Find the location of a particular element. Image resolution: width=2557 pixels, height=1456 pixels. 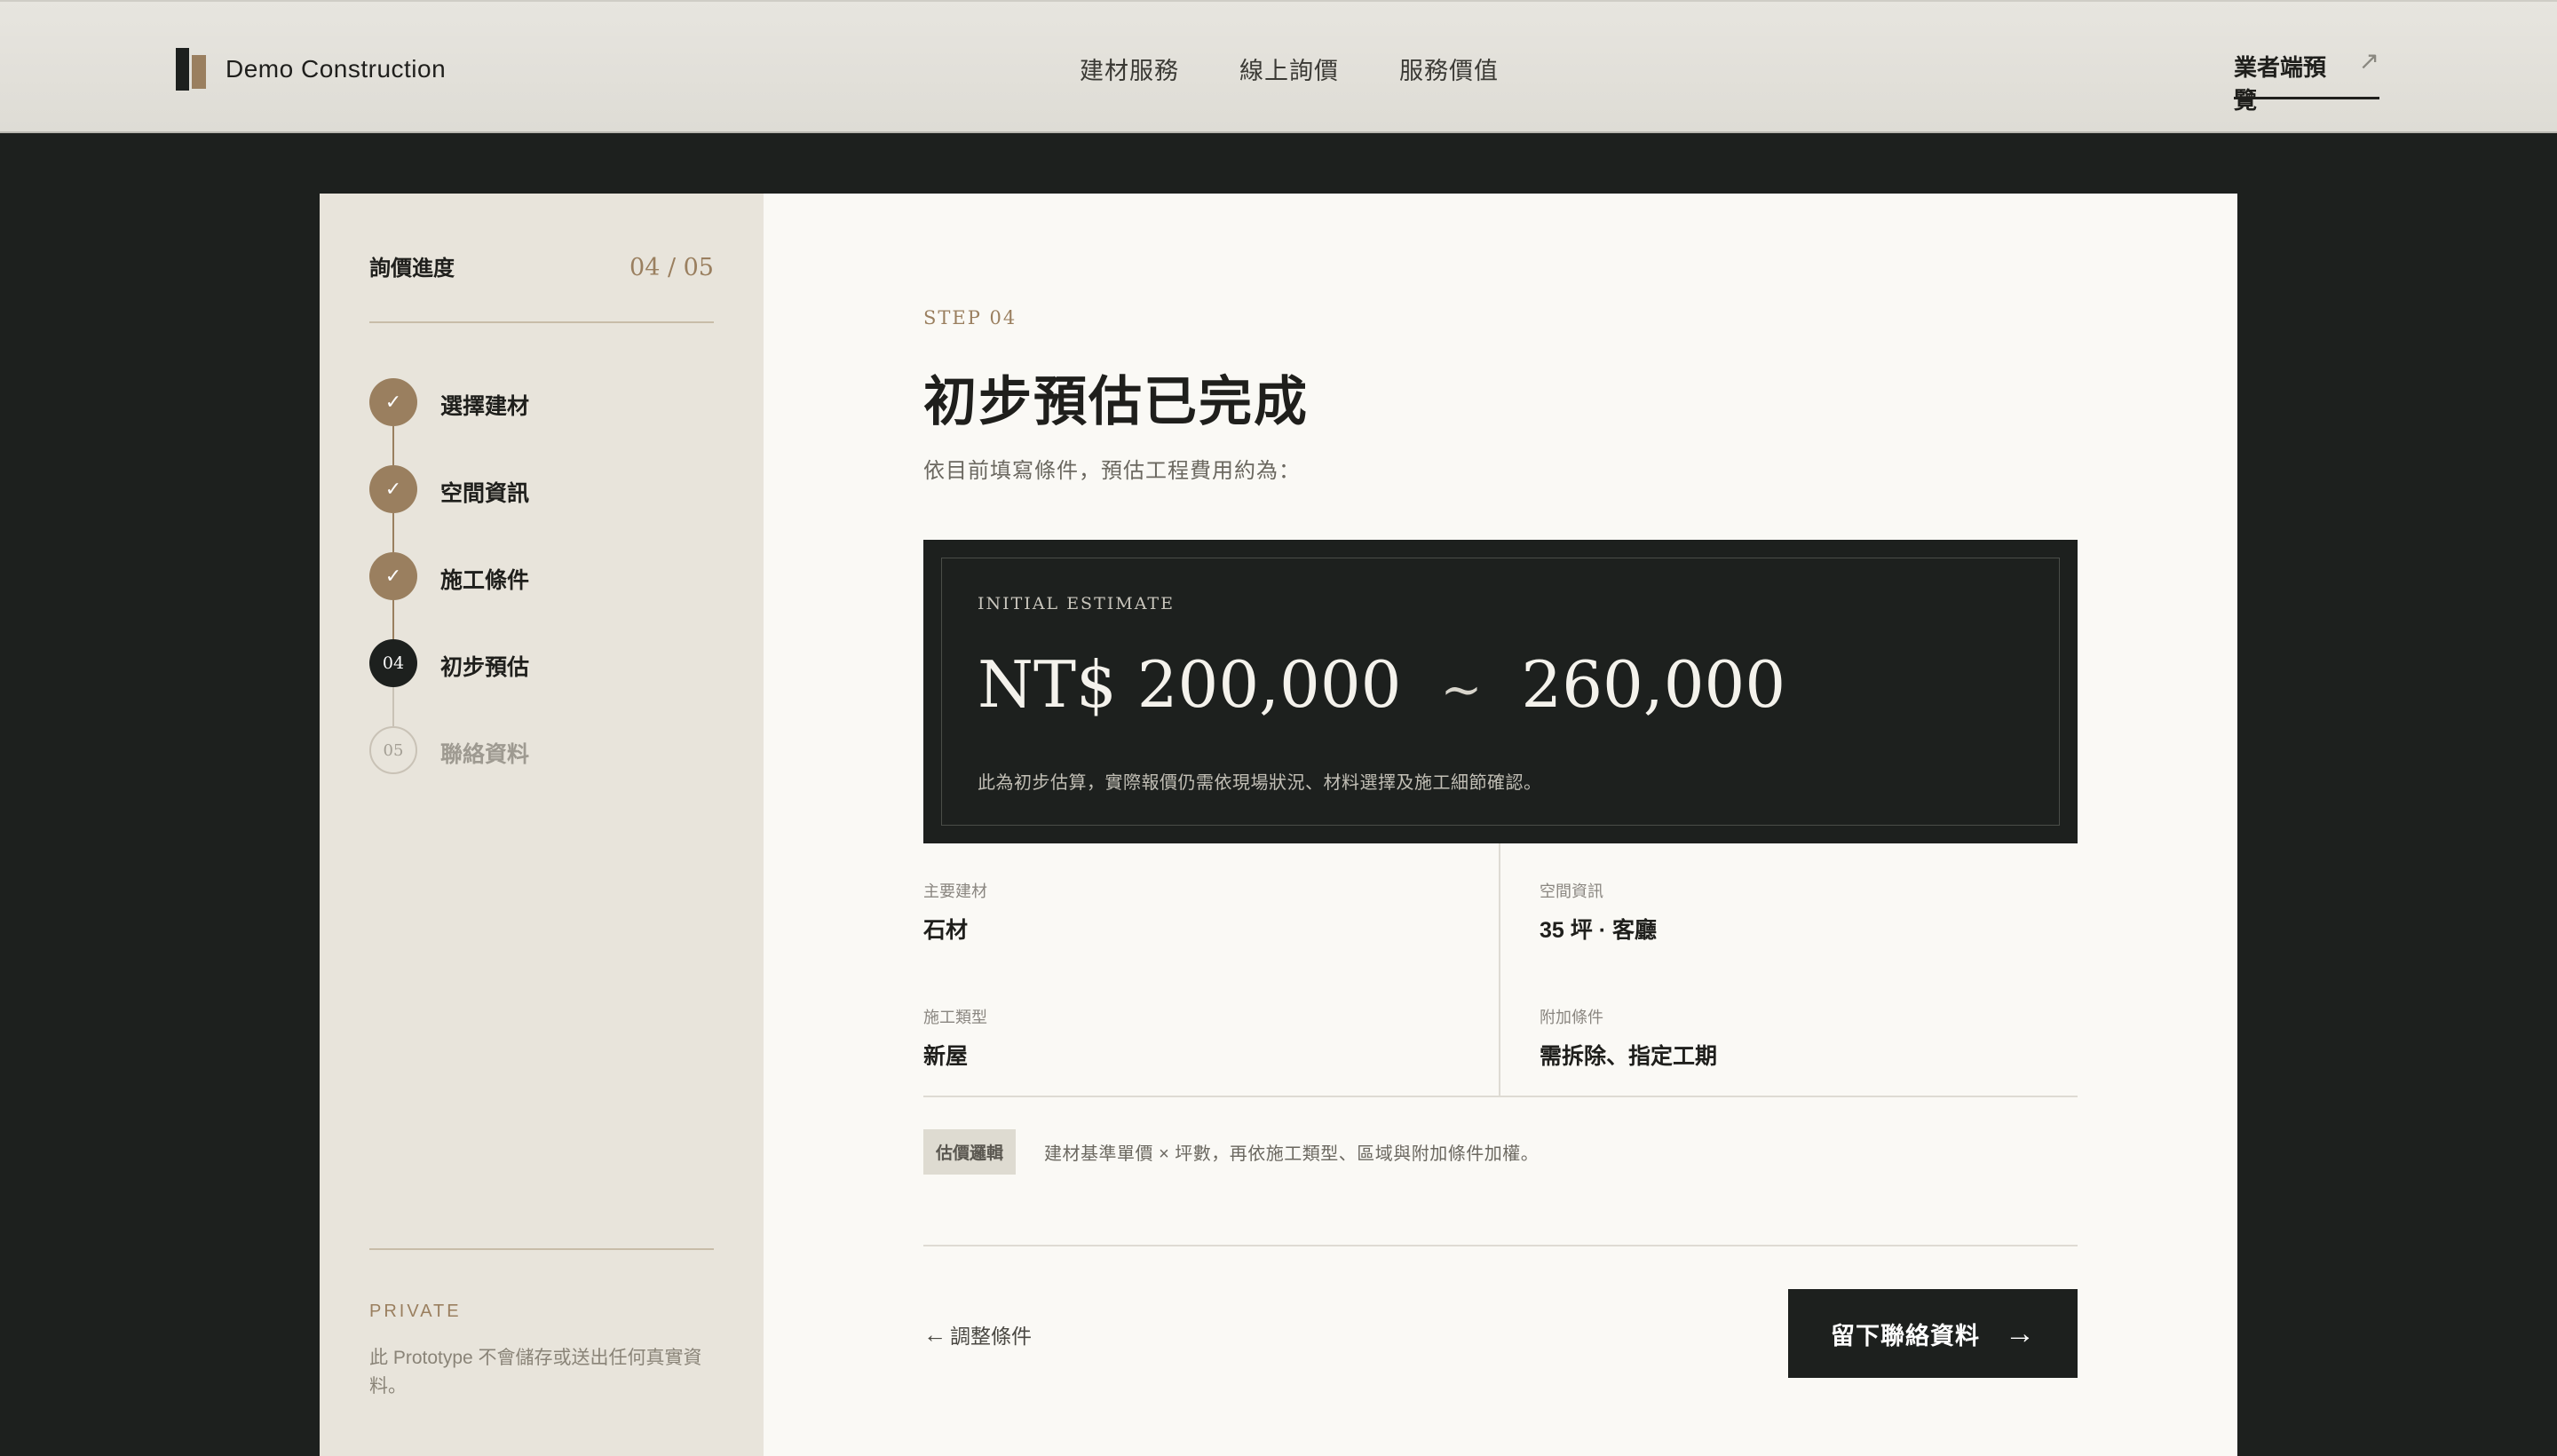

logic-text: 建材基準單價 × 坪數，再依施工類型、區域與附加條件加權。 is located at coordinates (1292, 1154).